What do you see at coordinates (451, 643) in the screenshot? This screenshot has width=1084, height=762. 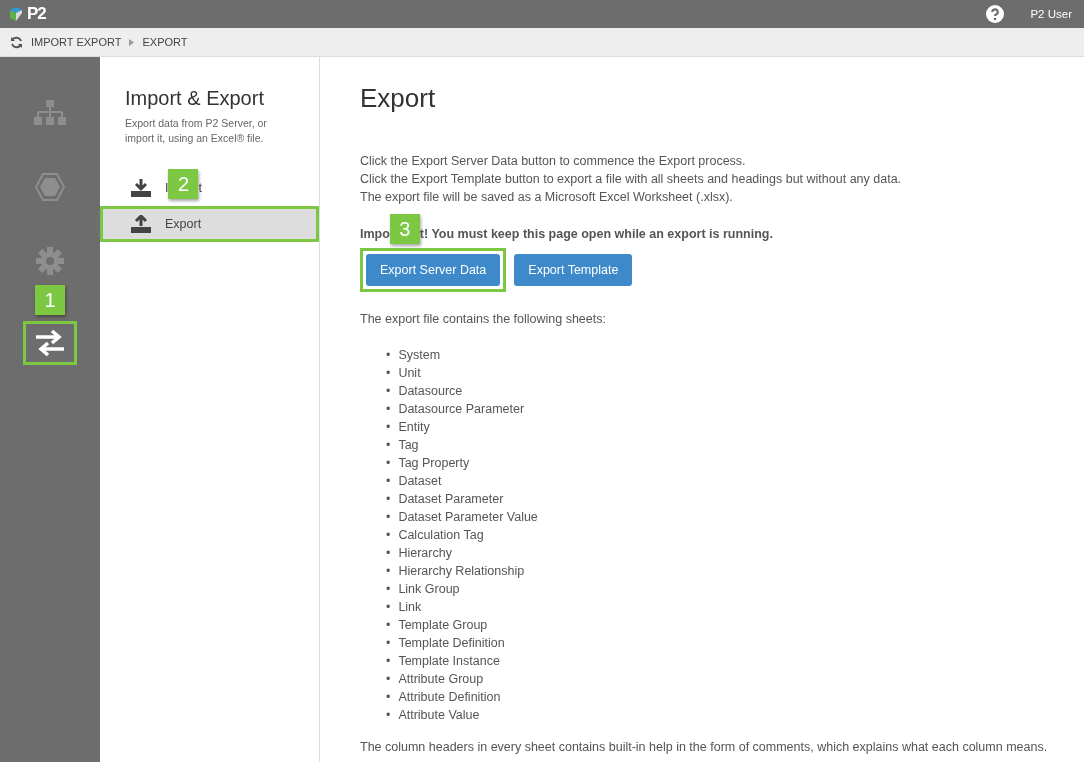 I see `list-item: Template Definition` at bounding box center [451, 643].